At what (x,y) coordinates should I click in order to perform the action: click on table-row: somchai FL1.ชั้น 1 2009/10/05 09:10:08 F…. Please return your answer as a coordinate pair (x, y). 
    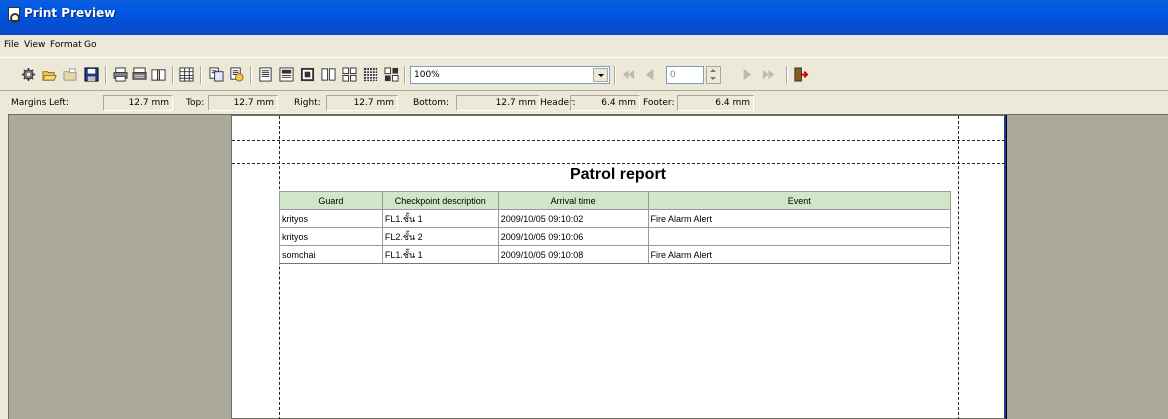
    Looking at the image, I should click on (615, 254).